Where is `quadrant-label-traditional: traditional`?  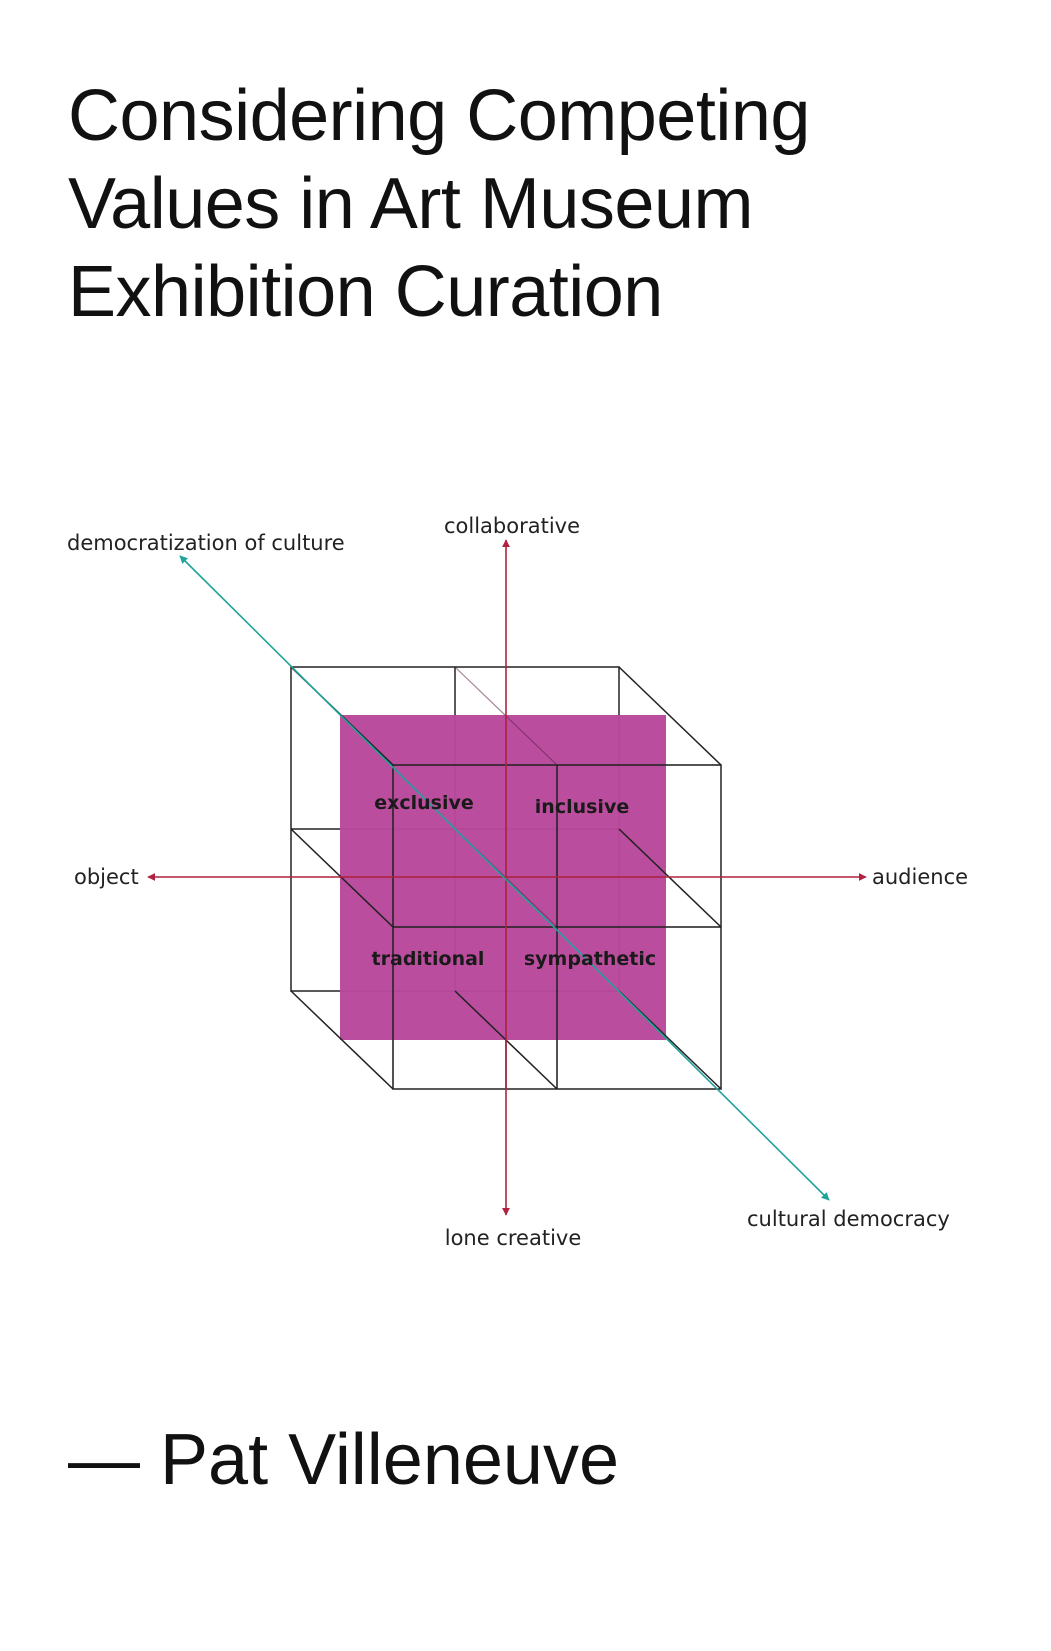
quadrant-label-traditional: traditional is located at coordinates (428, 959).